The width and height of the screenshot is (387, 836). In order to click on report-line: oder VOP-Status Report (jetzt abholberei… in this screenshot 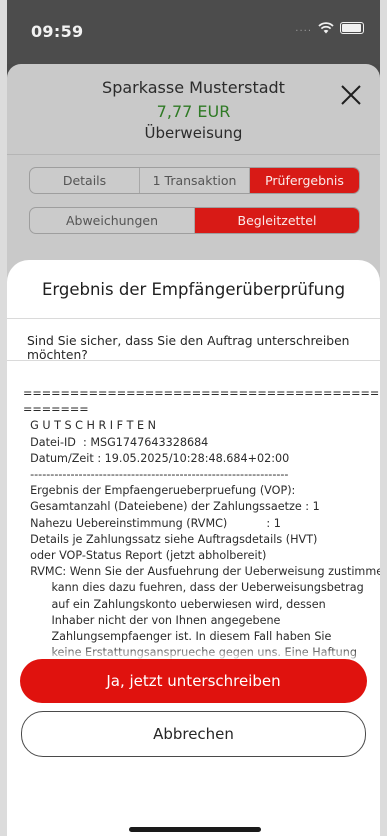, I will do `click(145, 556)`.